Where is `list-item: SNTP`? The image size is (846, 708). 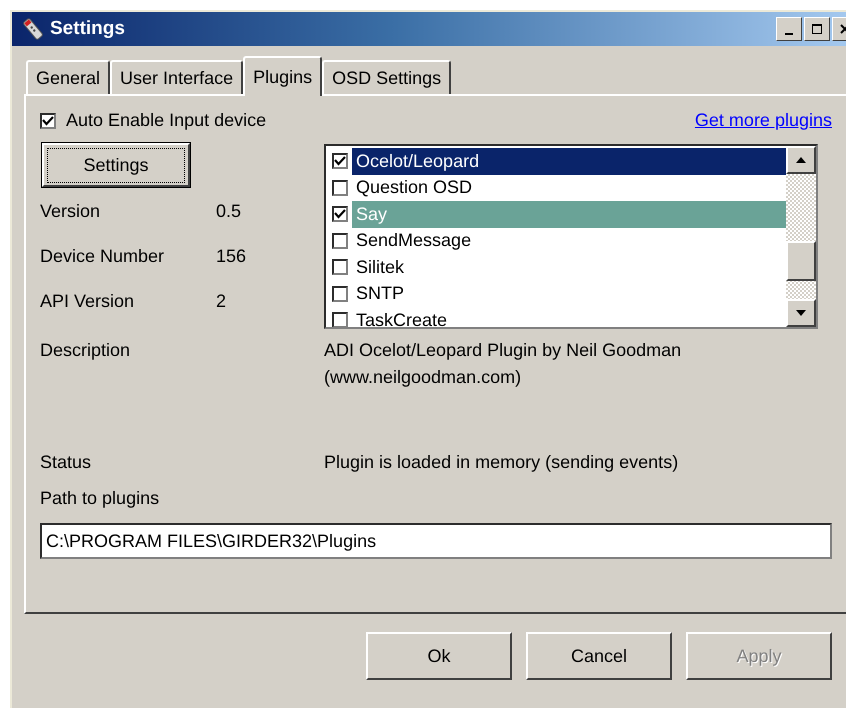
list-item: SNTP is located at coordinates (569, 293).